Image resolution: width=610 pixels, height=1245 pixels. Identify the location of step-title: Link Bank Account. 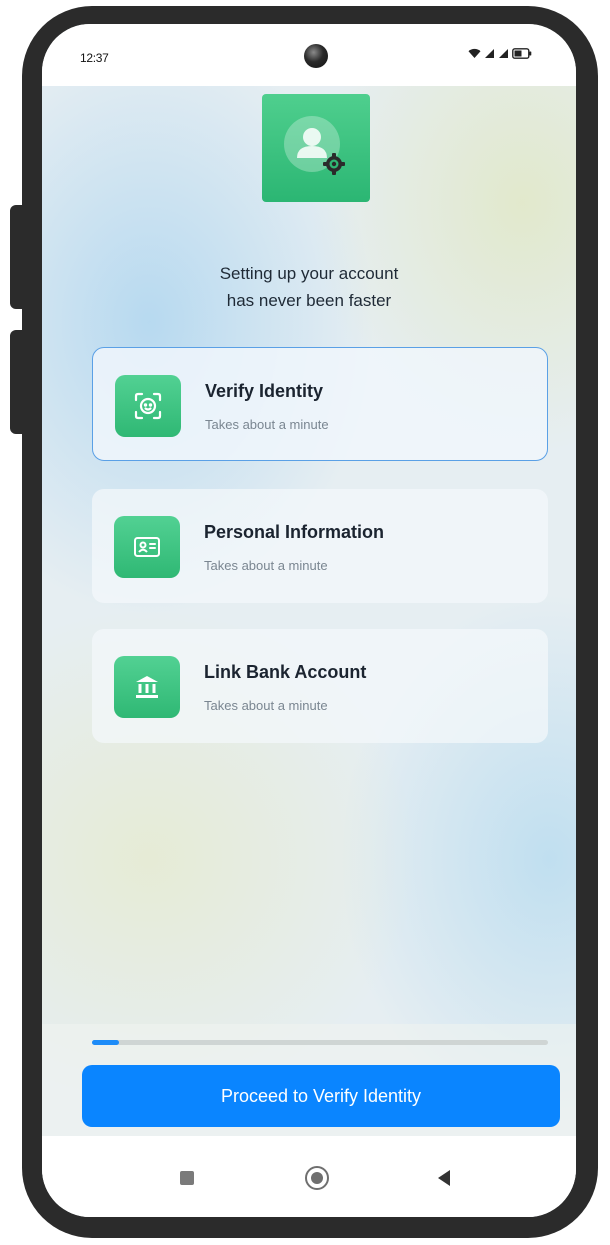
(285, 672).